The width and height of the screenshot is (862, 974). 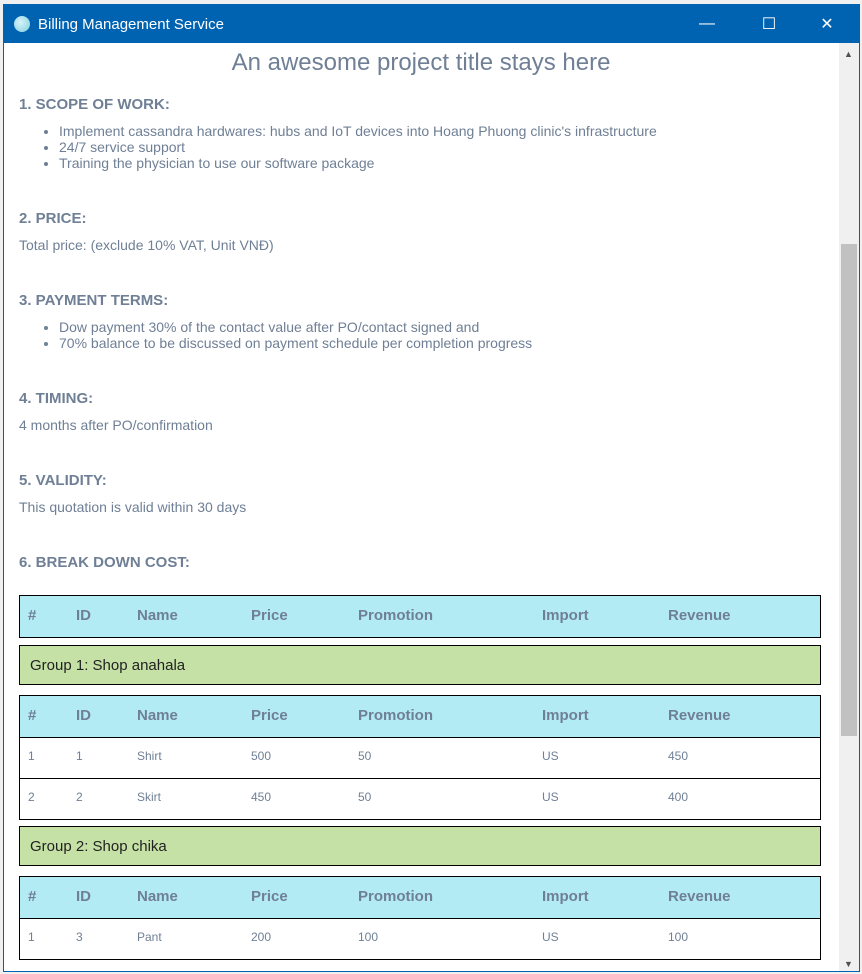 I want to click on maximize-button: ☐, so click(x=769, y=24).